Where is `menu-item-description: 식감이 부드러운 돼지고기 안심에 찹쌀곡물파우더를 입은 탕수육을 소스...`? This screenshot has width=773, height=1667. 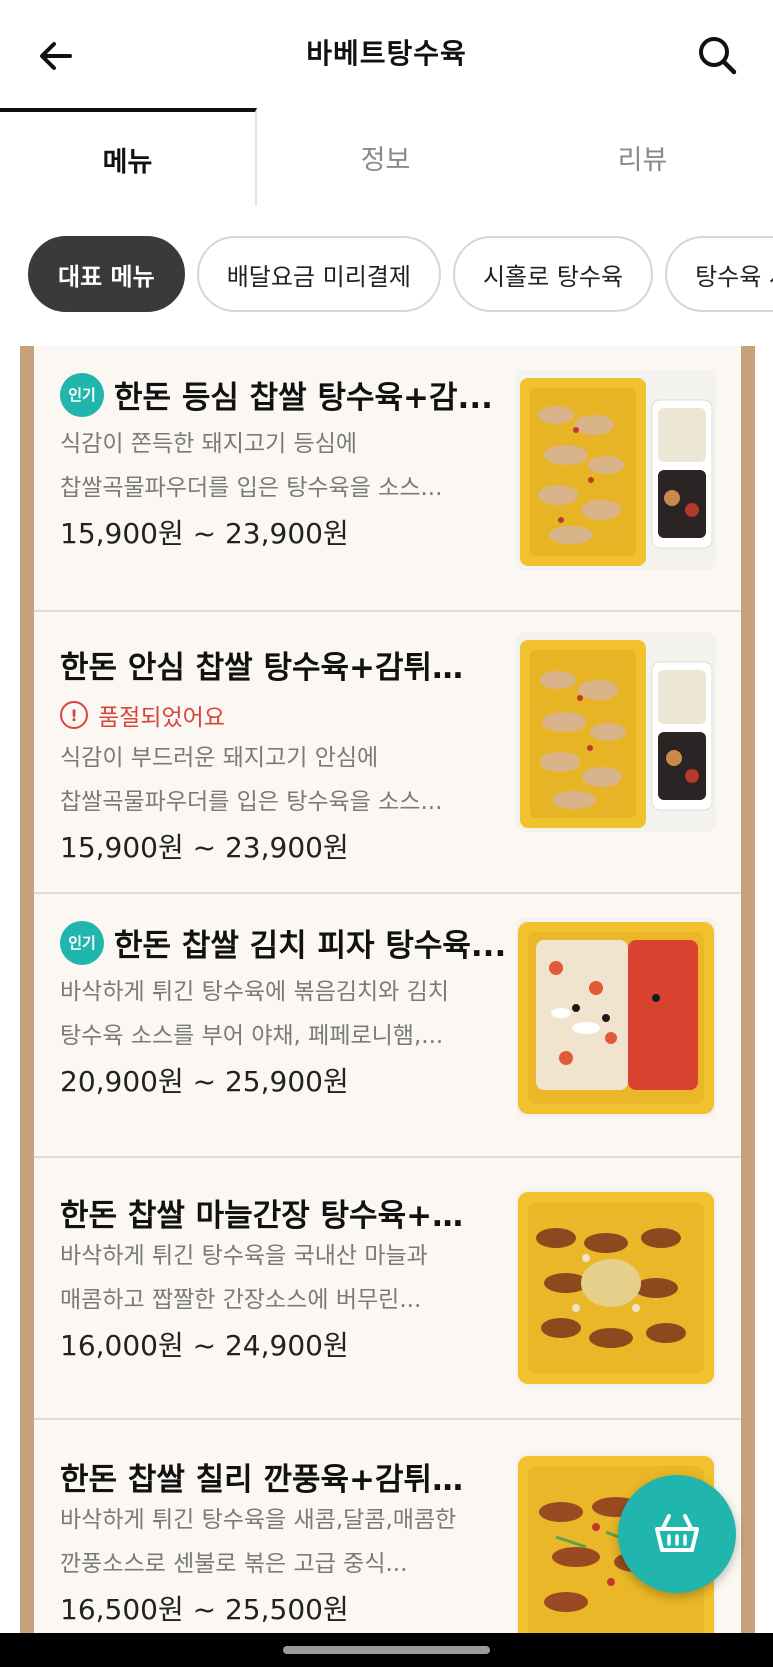
menu-item-description: 식감이 부드러운 돼지고기 안심에 찹쌀곡물파우더를 입은 탕수육을 소스... is located at coordinates (251, 780).